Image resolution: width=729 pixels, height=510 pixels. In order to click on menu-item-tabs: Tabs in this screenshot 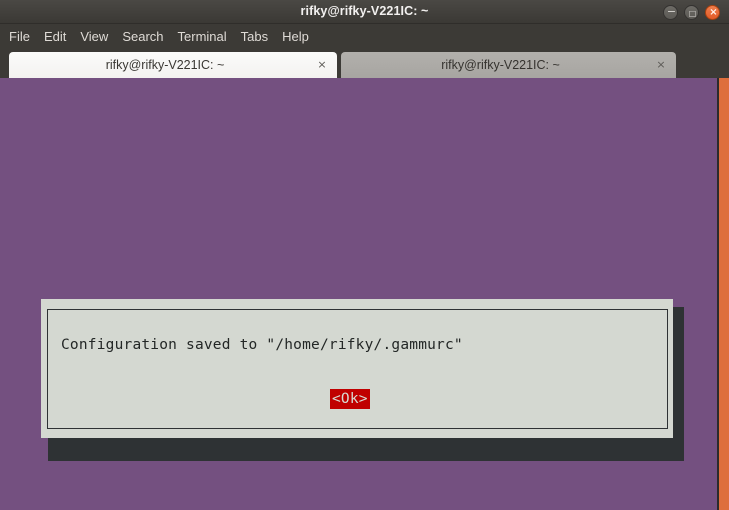, I will do `click(254, 37)`.